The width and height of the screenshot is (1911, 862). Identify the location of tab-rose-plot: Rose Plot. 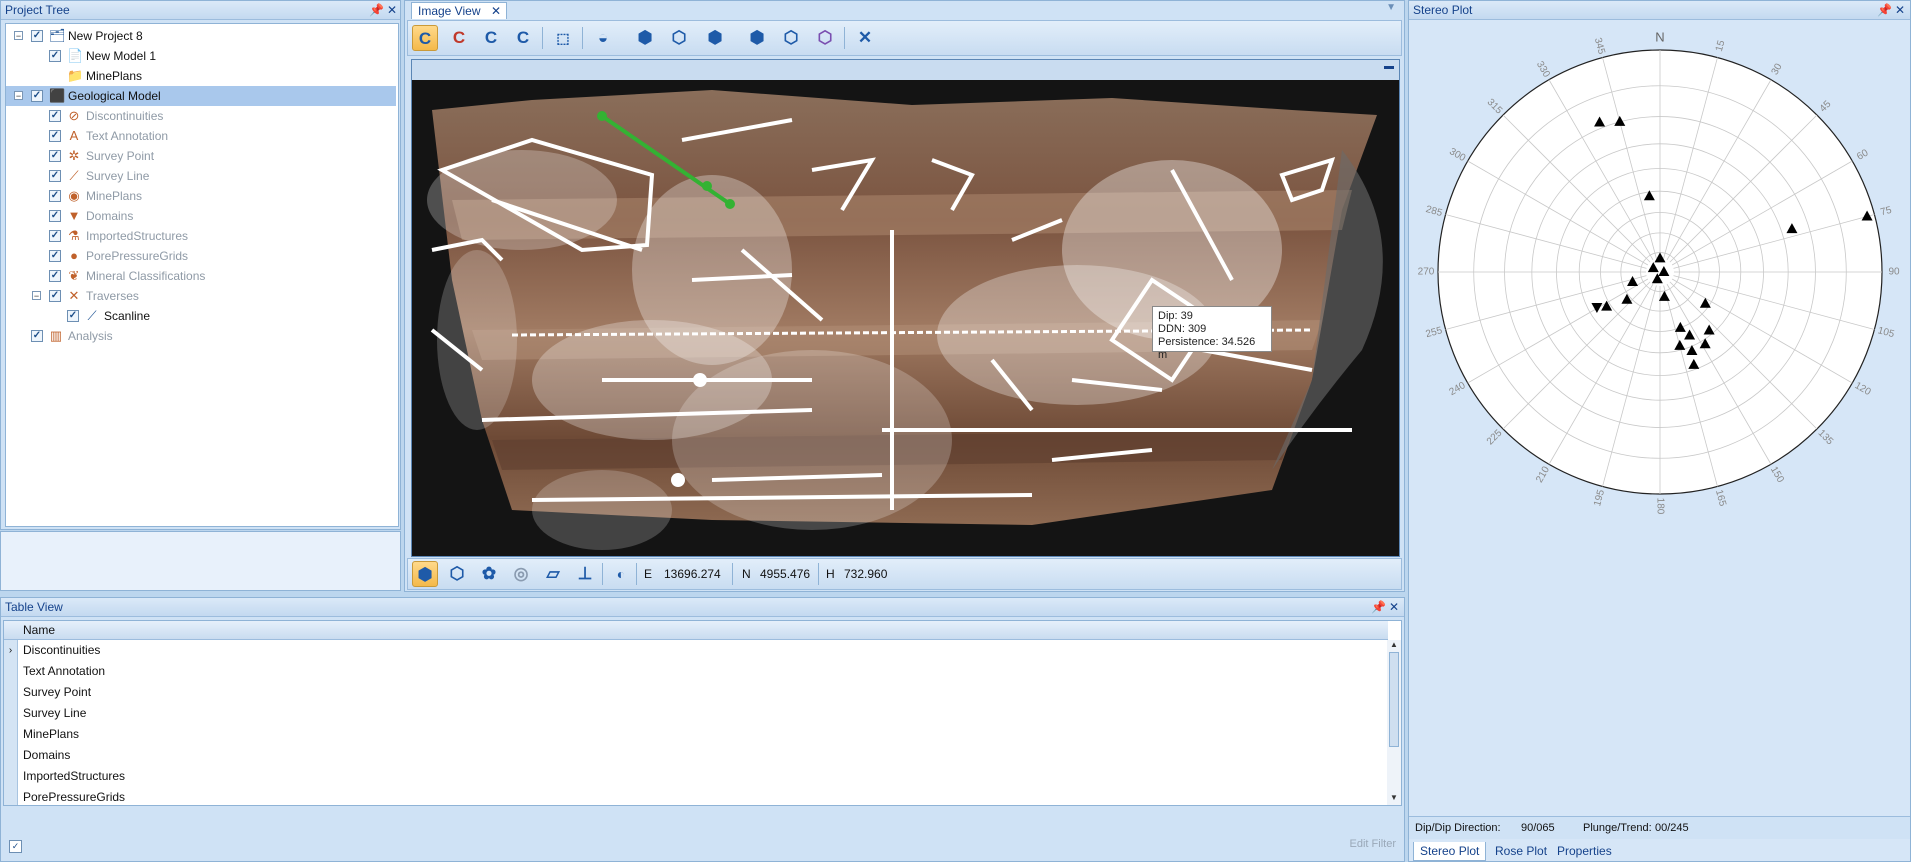
(1521, 851).